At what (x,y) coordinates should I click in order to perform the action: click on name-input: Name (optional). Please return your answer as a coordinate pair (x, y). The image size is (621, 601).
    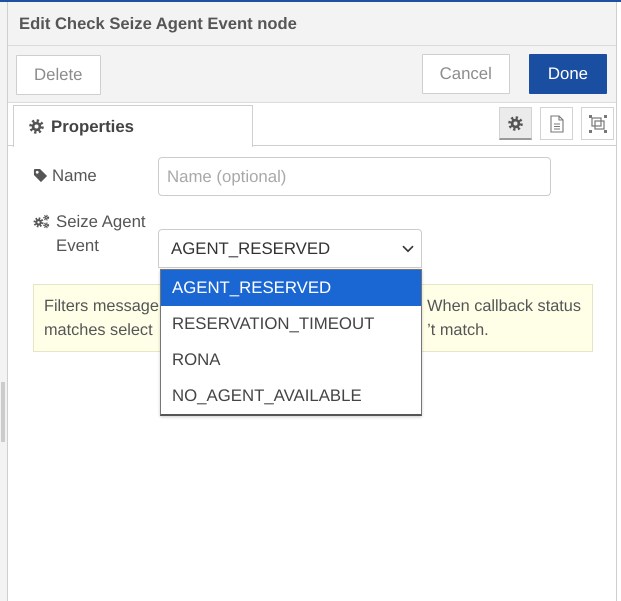
    Looking at the image, I should click on (354, 176).